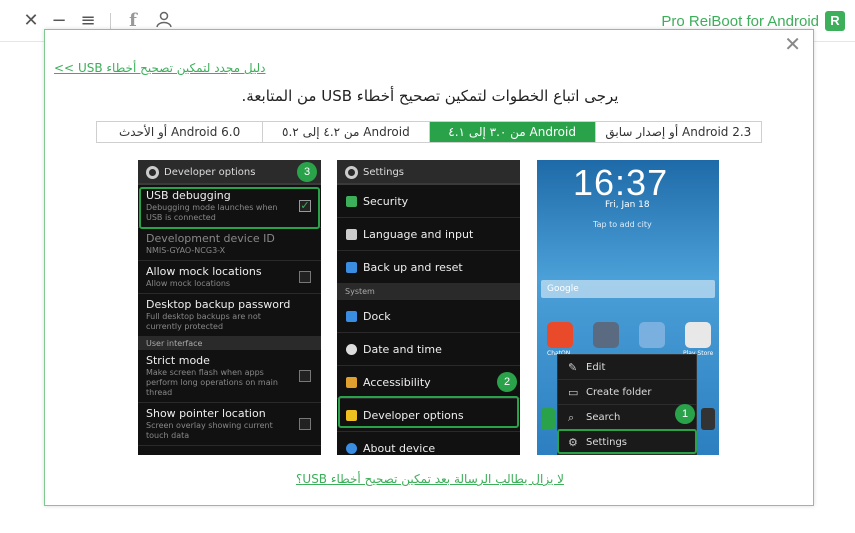  I want to click on list-item: Back up and reset, so click(428, 267).